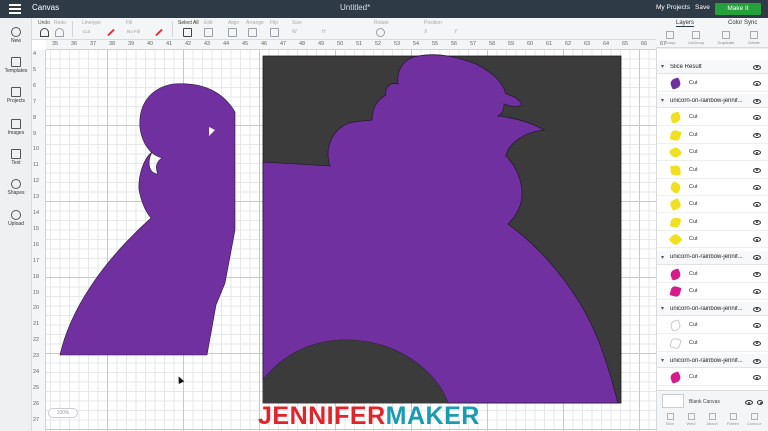  Describe the element at coordinates (214, 30) in the screenshot. I see `edit-group: Edit` at that location.